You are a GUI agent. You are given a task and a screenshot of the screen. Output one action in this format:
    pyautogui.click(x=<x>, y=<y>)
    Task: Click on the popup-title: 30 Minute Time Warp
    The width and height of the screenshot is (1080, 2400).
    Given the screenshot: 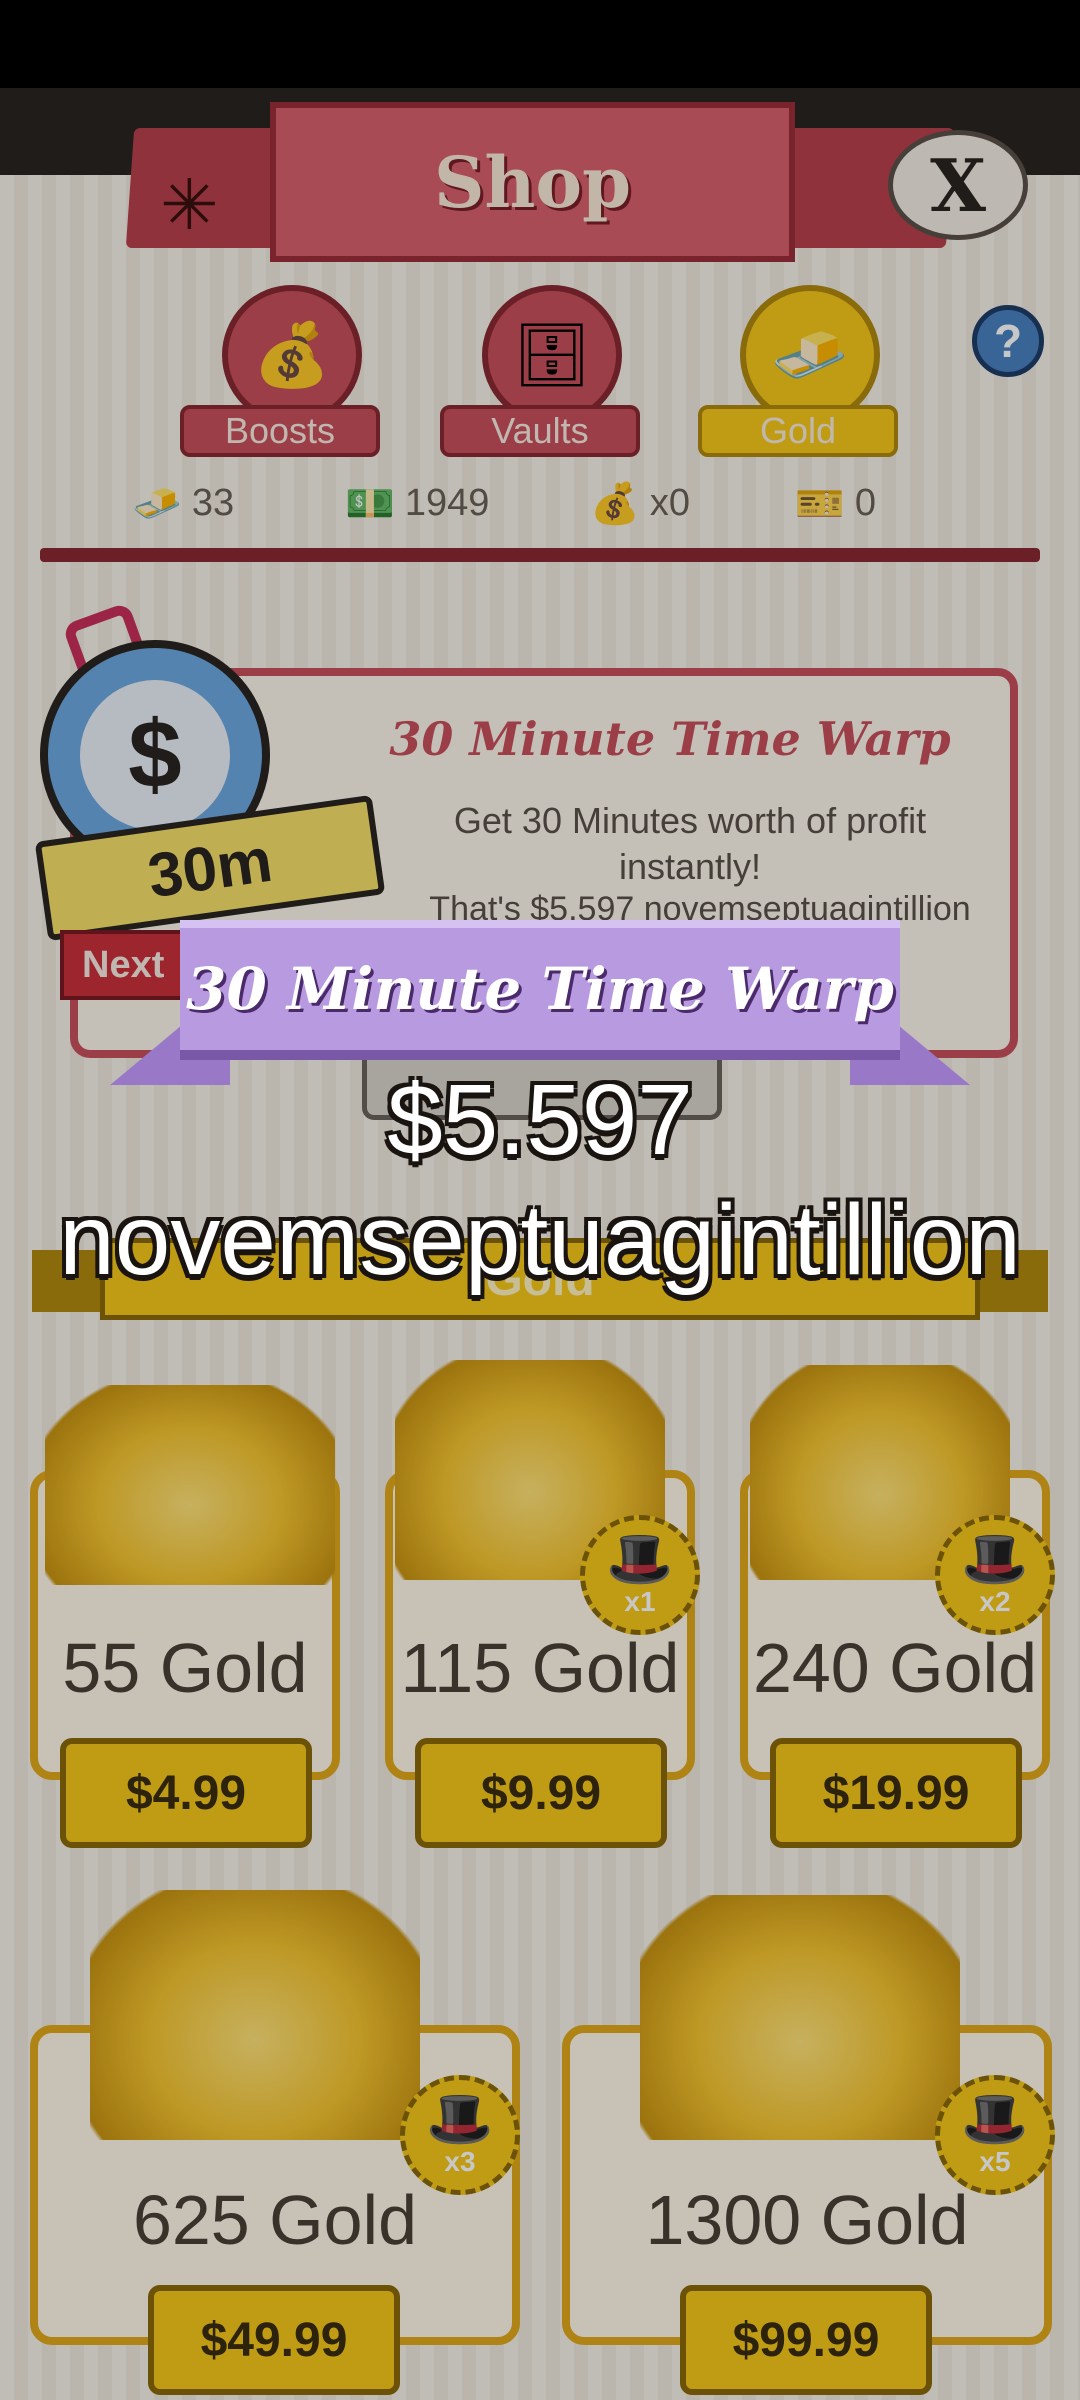 What is the action you would take?
    pyautogui.click(x=540, y=989)
    